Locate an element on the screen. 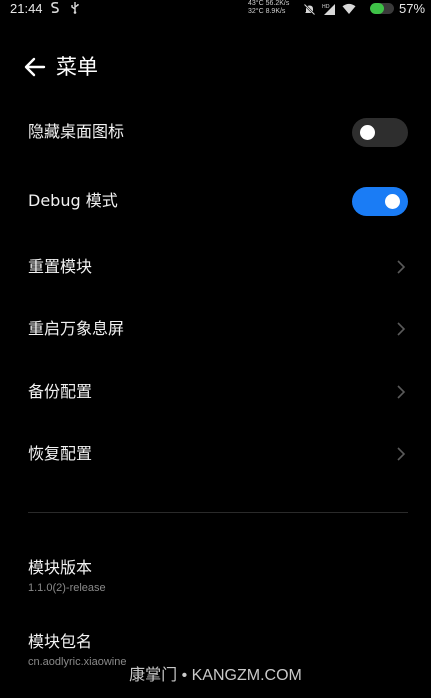 Image resolution: width=431 pixels, height=698 pixels. restart-aod-row: 重启万象息屏 is located at coordinates (215, 329).